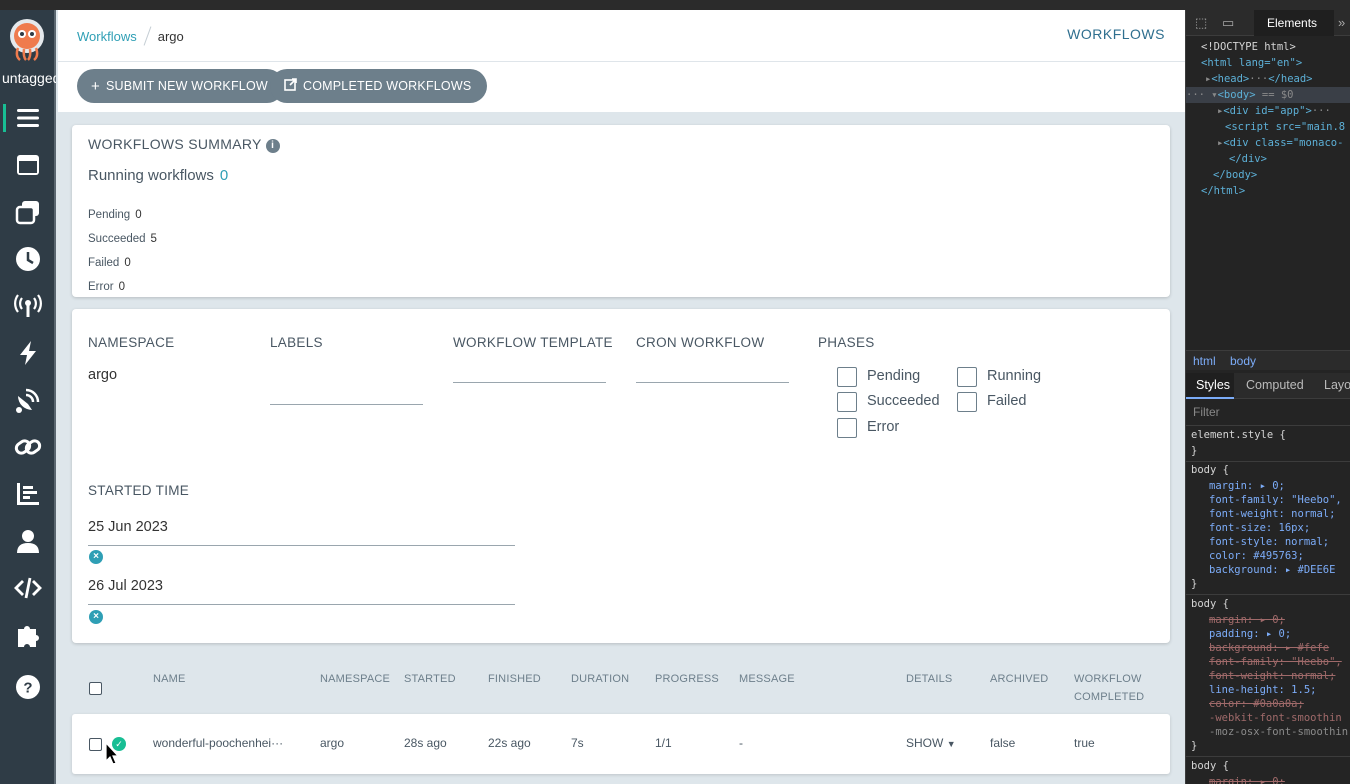  Describe the element at coordinates (301, 604) in the screenshot. I see `started-to-underline` at that location.